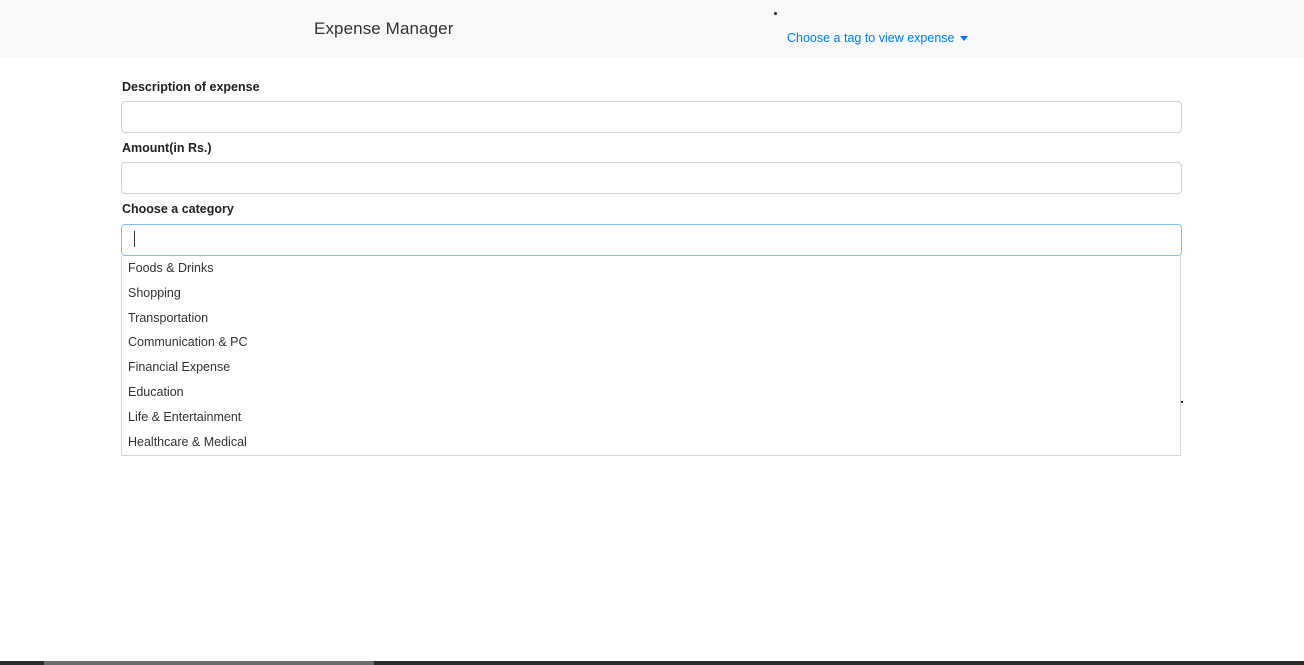 This screenshot has height=665, width=1304. Describe the element at coordinates (134, 239) in the screenshot. I see `text-cursor` at that location.